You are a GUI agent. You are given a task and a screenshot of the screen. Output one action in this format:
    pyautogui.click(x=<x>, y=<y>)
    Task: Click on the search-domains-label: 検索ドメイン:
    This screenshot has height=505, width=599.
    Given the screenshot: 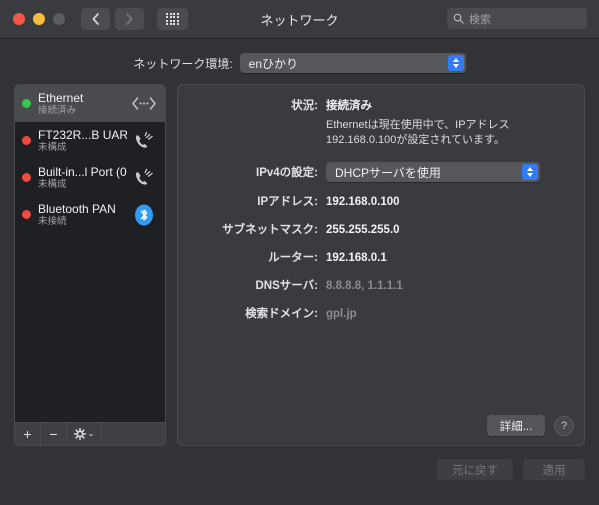 What is the action you would take?
    pyautogui.click(x=281, y=314)
    